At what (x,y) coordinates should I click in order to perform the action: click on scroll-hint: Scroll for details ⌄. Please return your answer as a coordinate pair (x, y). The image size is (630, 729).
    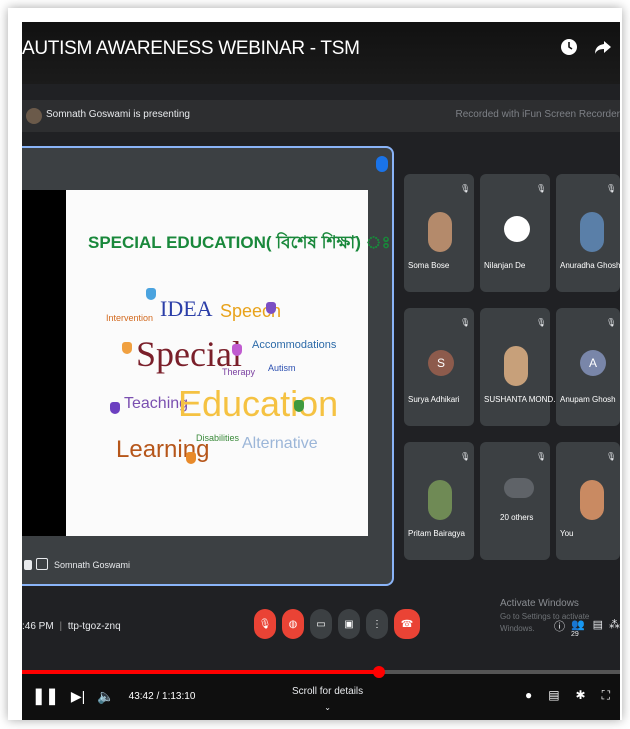
    Looking at the image, I should click on (327, 699).